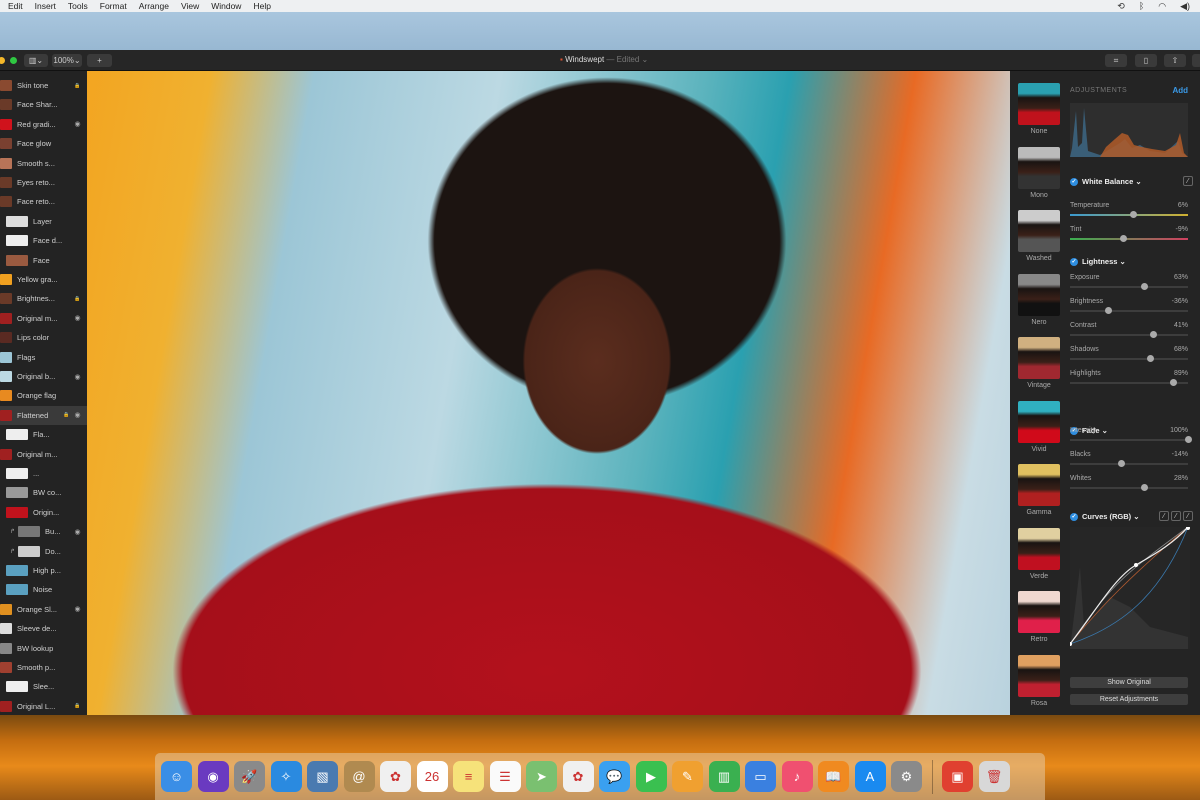 The height and width of the screenshot is (800, 1200). Describe the element at coordinates (1130, 588) in the screenshot. I see `curves-graph` at that location.